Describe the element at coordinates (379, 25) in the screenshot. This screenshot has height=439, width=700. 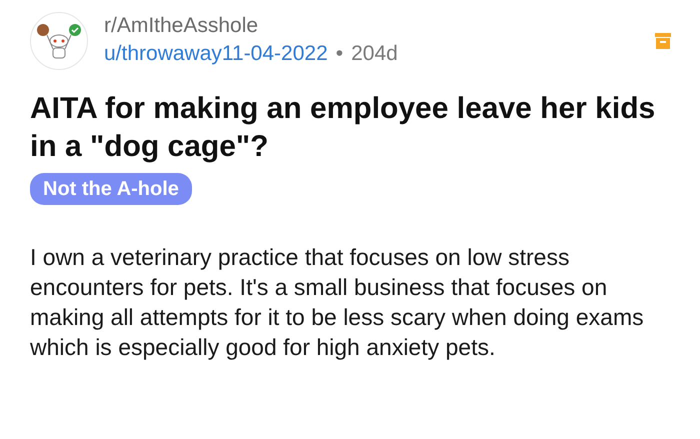
I see `subreddit-link: r/AmItheAsshole` at that location.